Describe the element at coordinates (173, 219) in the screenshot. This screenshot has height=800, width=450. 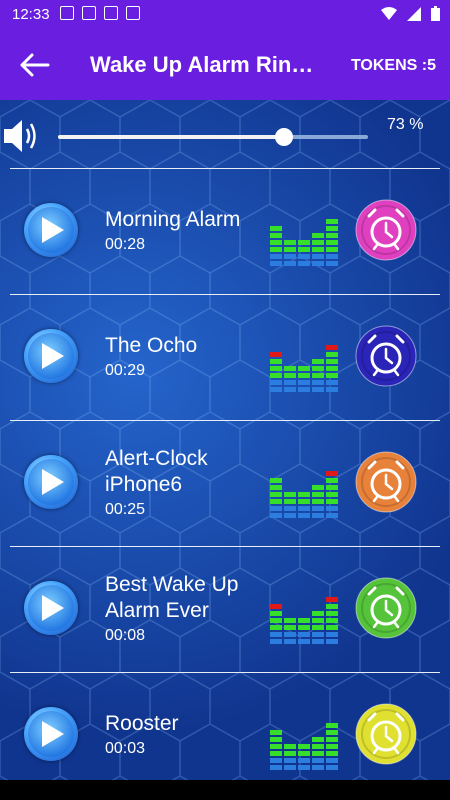
I see `ringtone-name: Morning Alarm` at that location.